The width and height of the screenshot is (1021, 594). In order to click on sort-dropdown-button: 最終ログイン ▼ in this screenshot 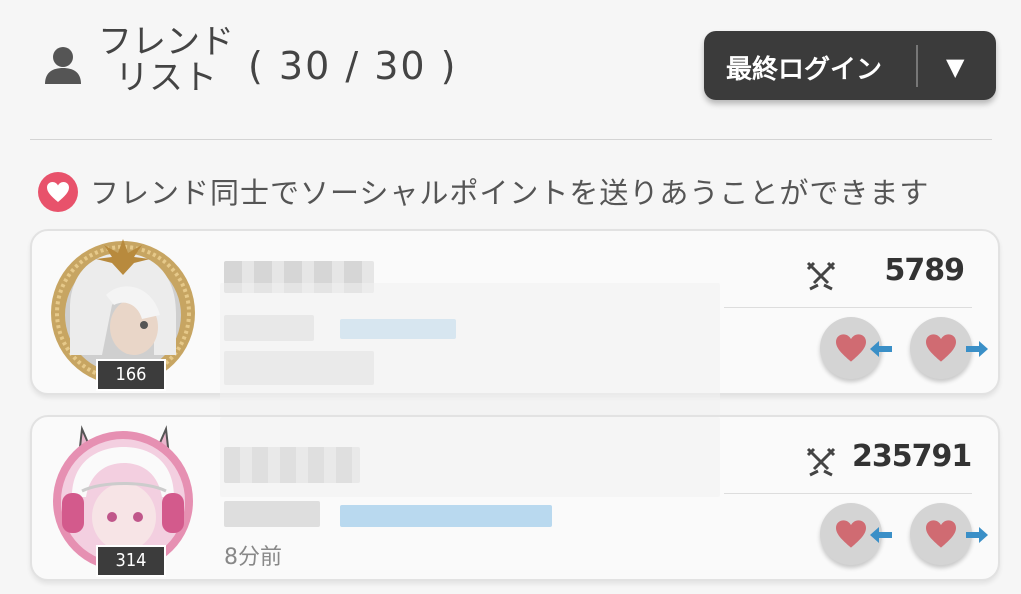, I will do `click(850, 65)`.